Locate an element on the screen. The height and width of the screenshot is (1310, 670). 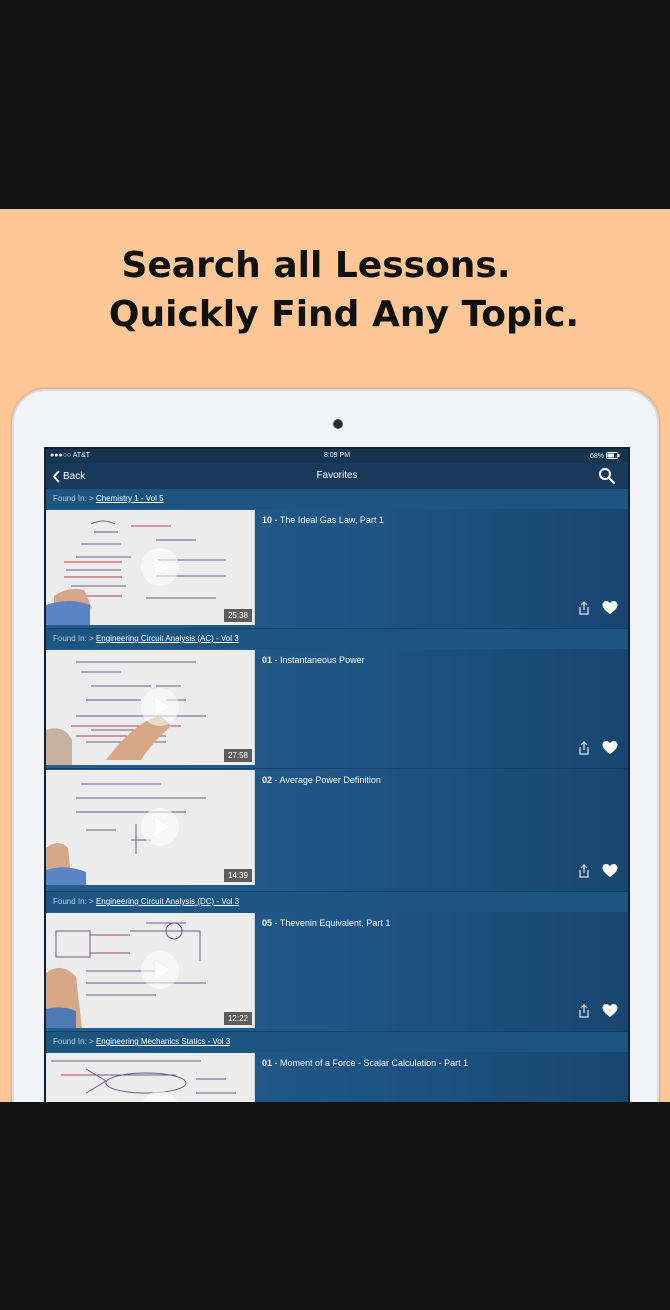
video-duration: 27:58 is located at coordinates (237, 755).